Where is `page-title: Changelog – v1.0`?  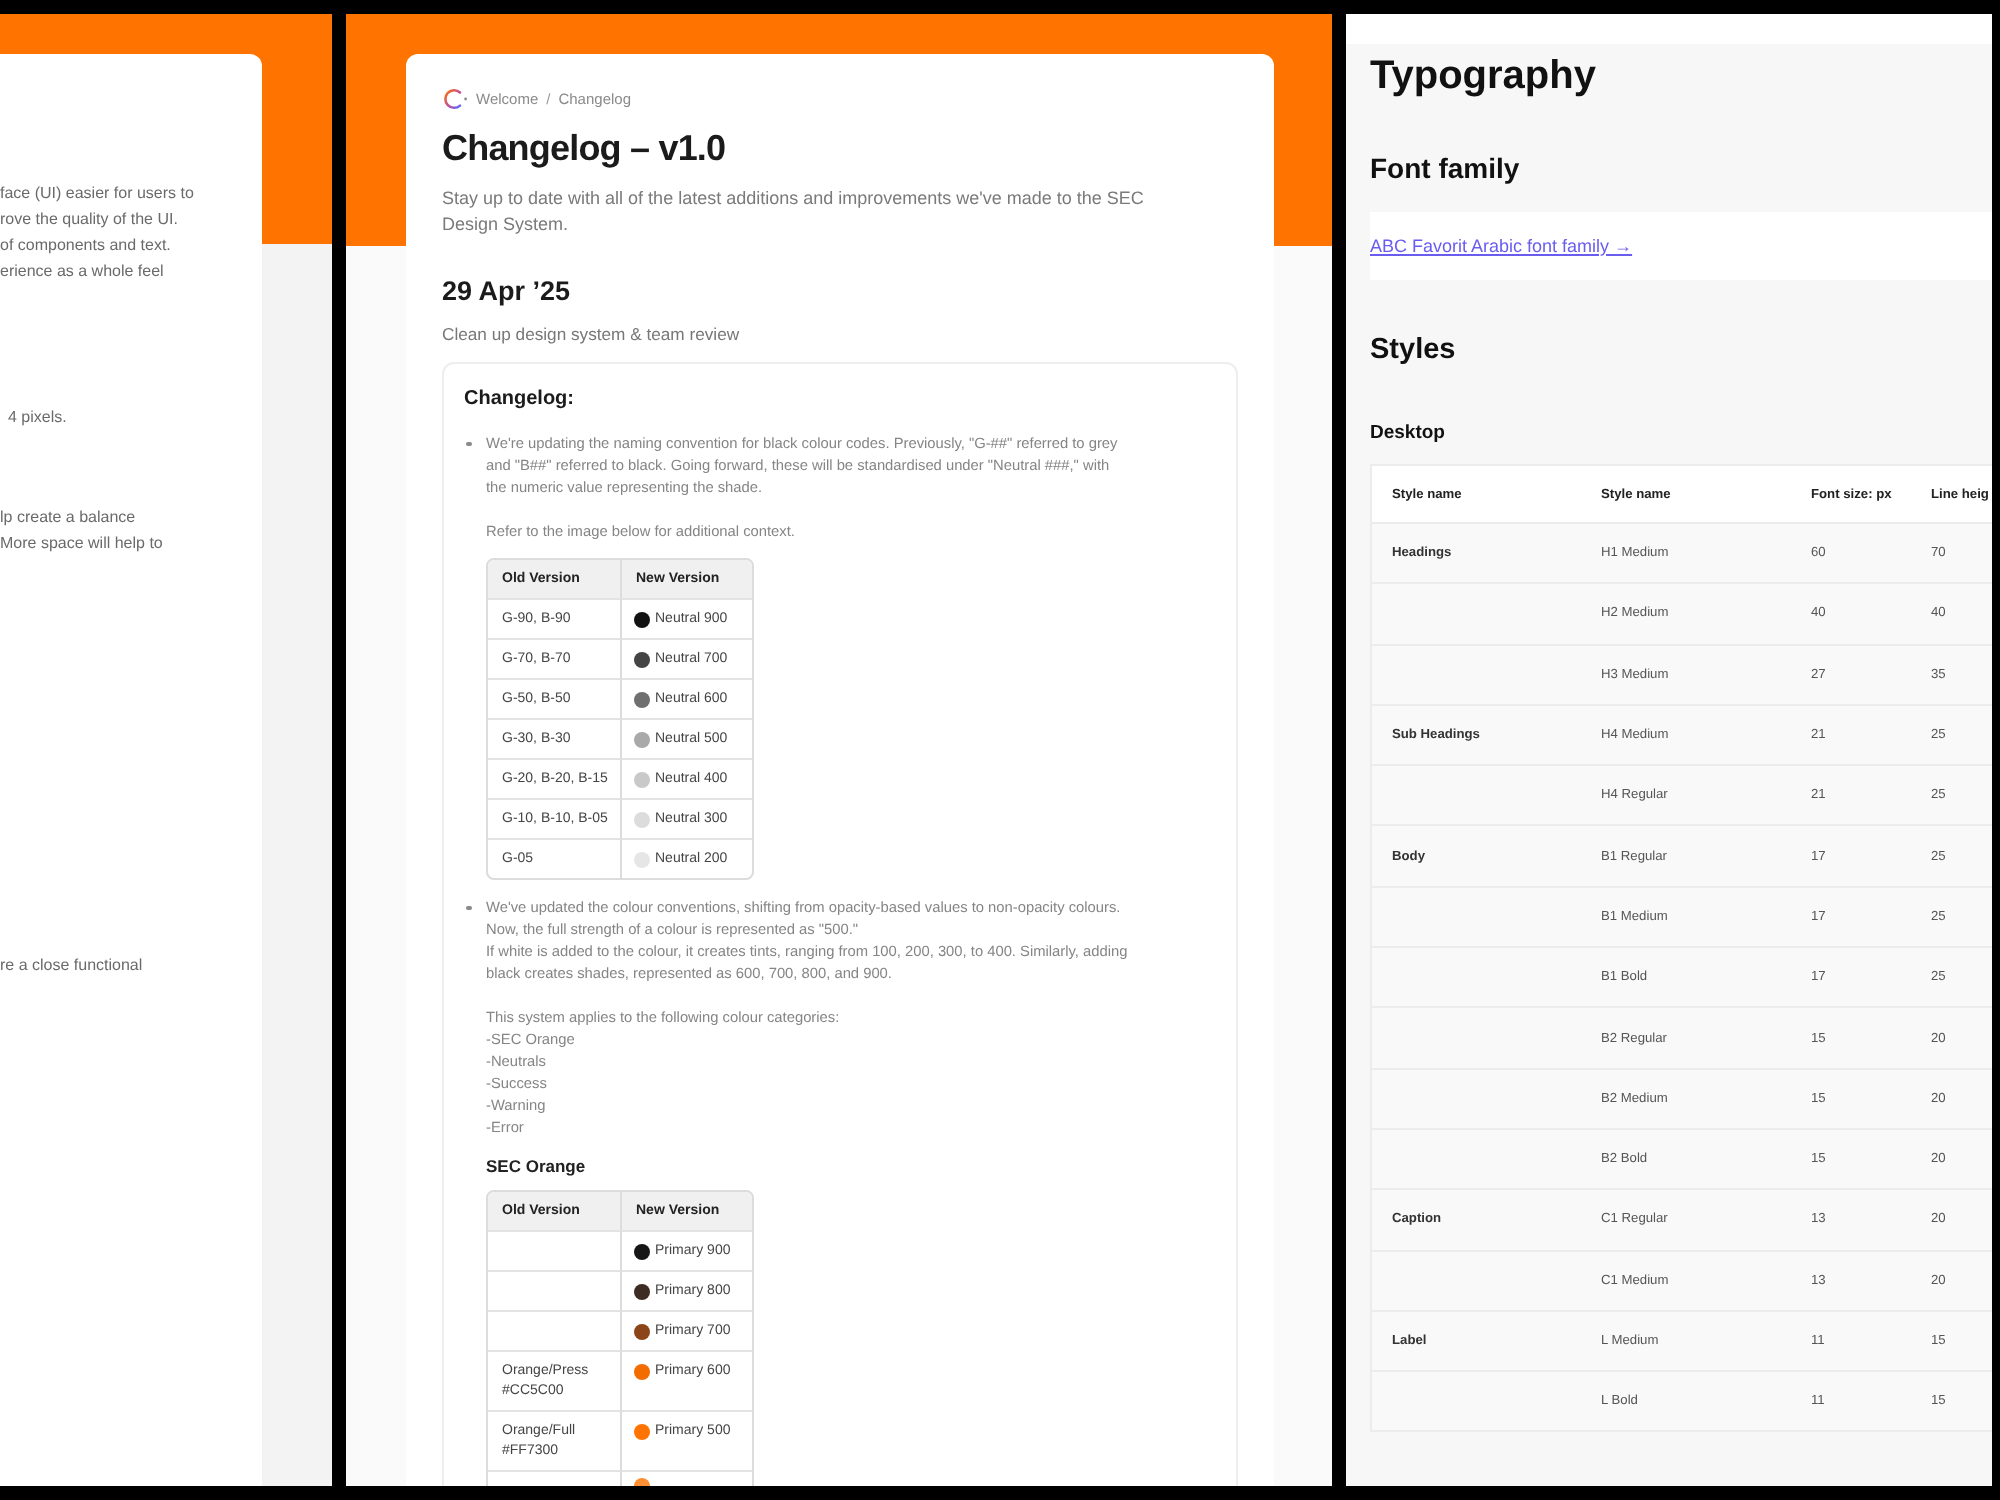 page-title: Changelog – v1.0 is located at coordinates (585, 149).